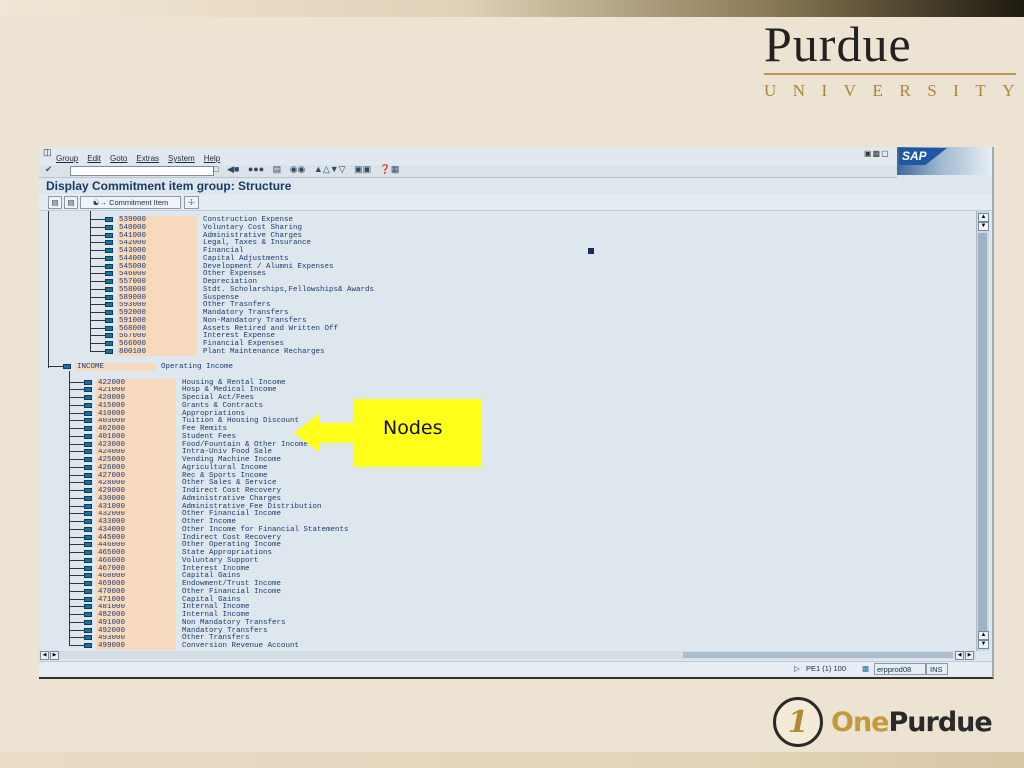 The width and height of the screenshot is (1024, 768). Describe the element at coordinates (959, 655) in the screenshot. I see `scroll-left-end-icon: ◀` at that location.